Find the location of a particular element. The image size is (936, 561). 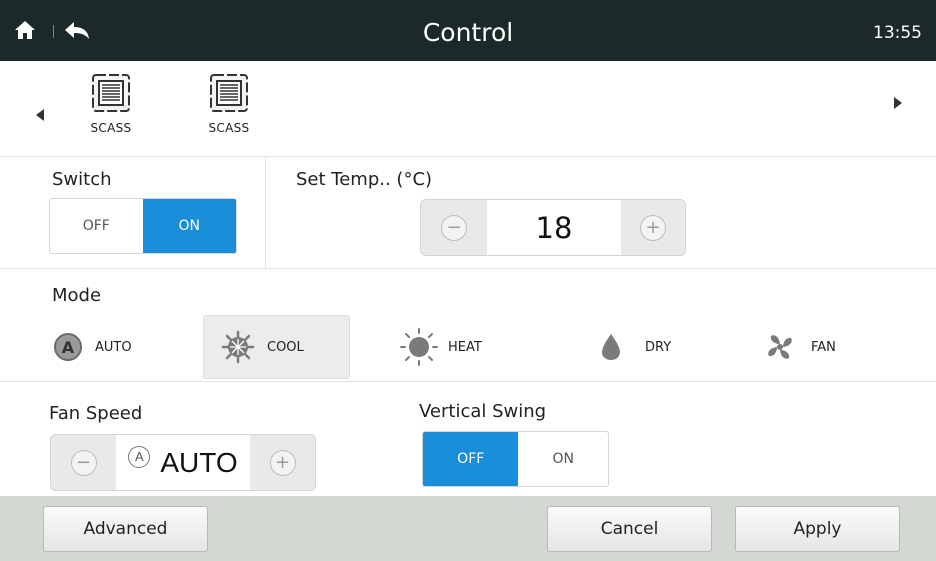

fan-speed-decrease-button: − is located at coordinates (83, 462).